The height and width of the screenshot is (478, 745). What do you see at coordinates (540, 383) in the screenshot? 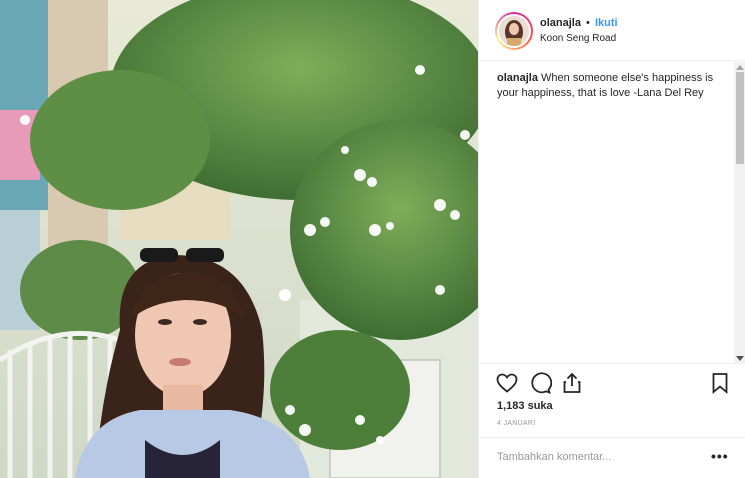
I see `comment-icon` at bounding box center [540, 383].